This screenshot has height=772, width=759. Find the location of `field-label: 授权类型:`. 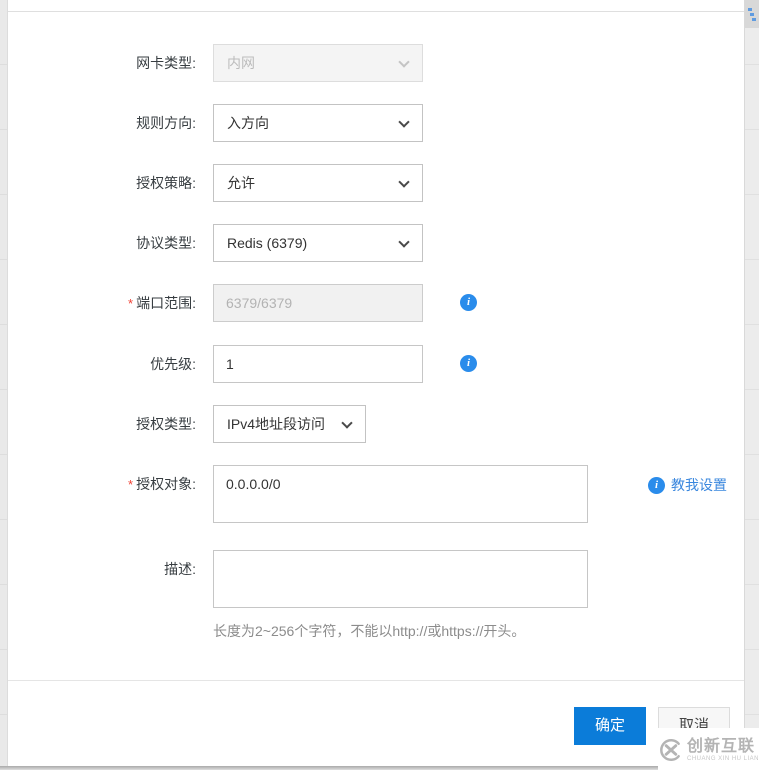

field-label: 授权类型: is located at coordinates (166, 424).